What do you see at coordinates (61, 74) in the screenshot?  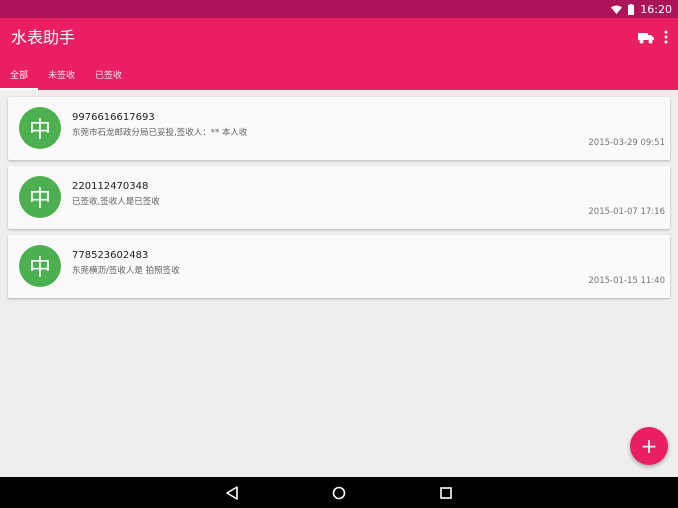 I see `tab-unsigned: 未签收` at bounding box center [61, 74].